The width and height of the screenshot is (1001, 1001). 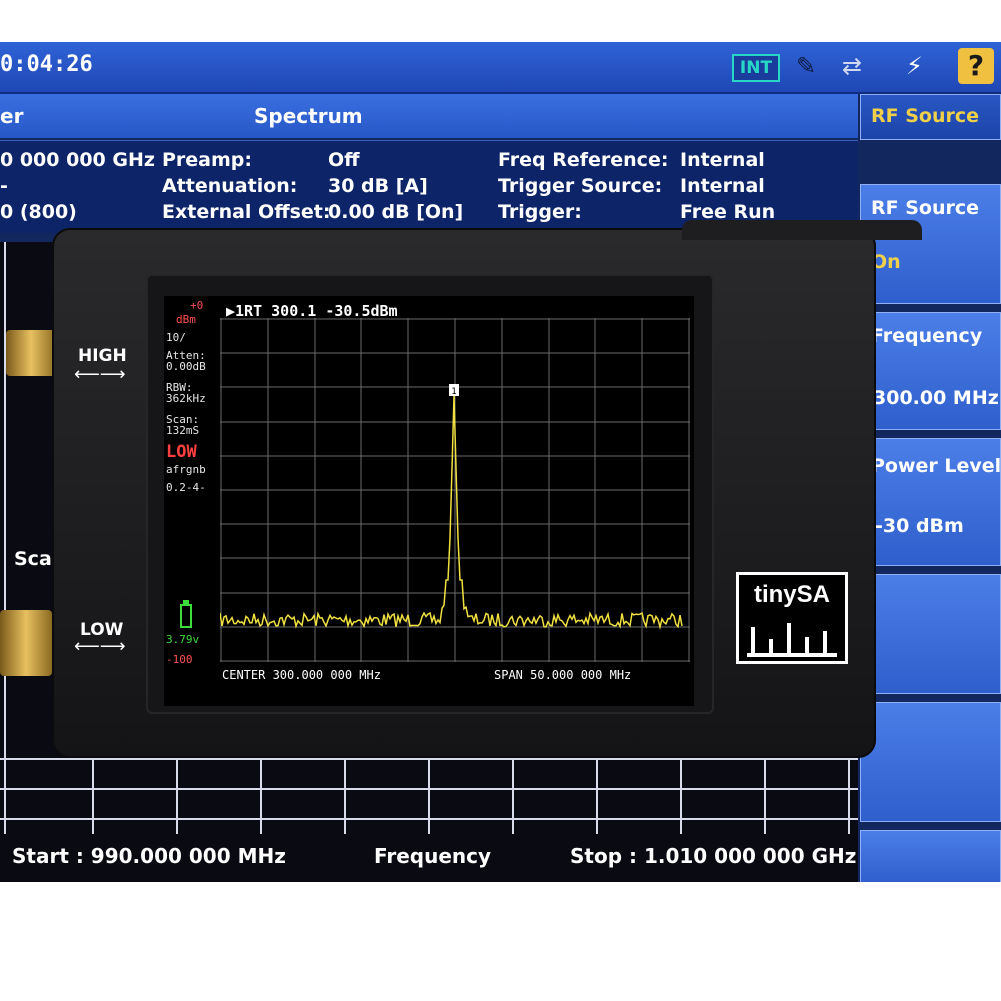 I want to click on clock-display: 0:04:26, so click(x=46, y=64).